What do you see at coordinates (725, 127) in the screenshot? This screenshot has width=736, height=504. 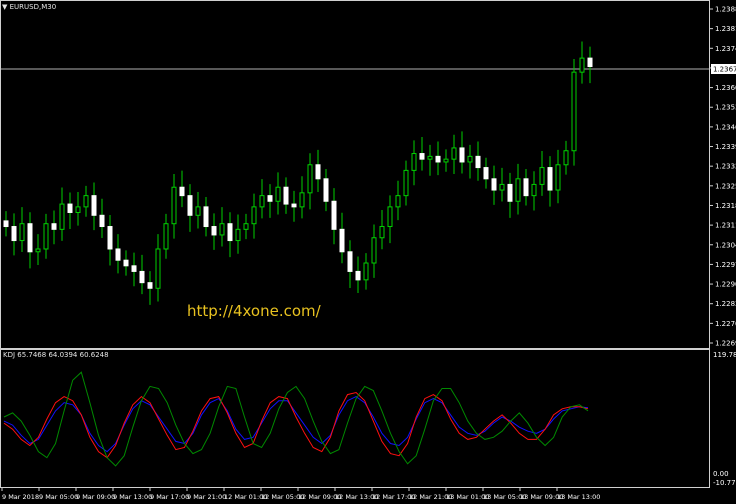 I see `price-tick-label: 1.23465` at bounding box center [725, 127].